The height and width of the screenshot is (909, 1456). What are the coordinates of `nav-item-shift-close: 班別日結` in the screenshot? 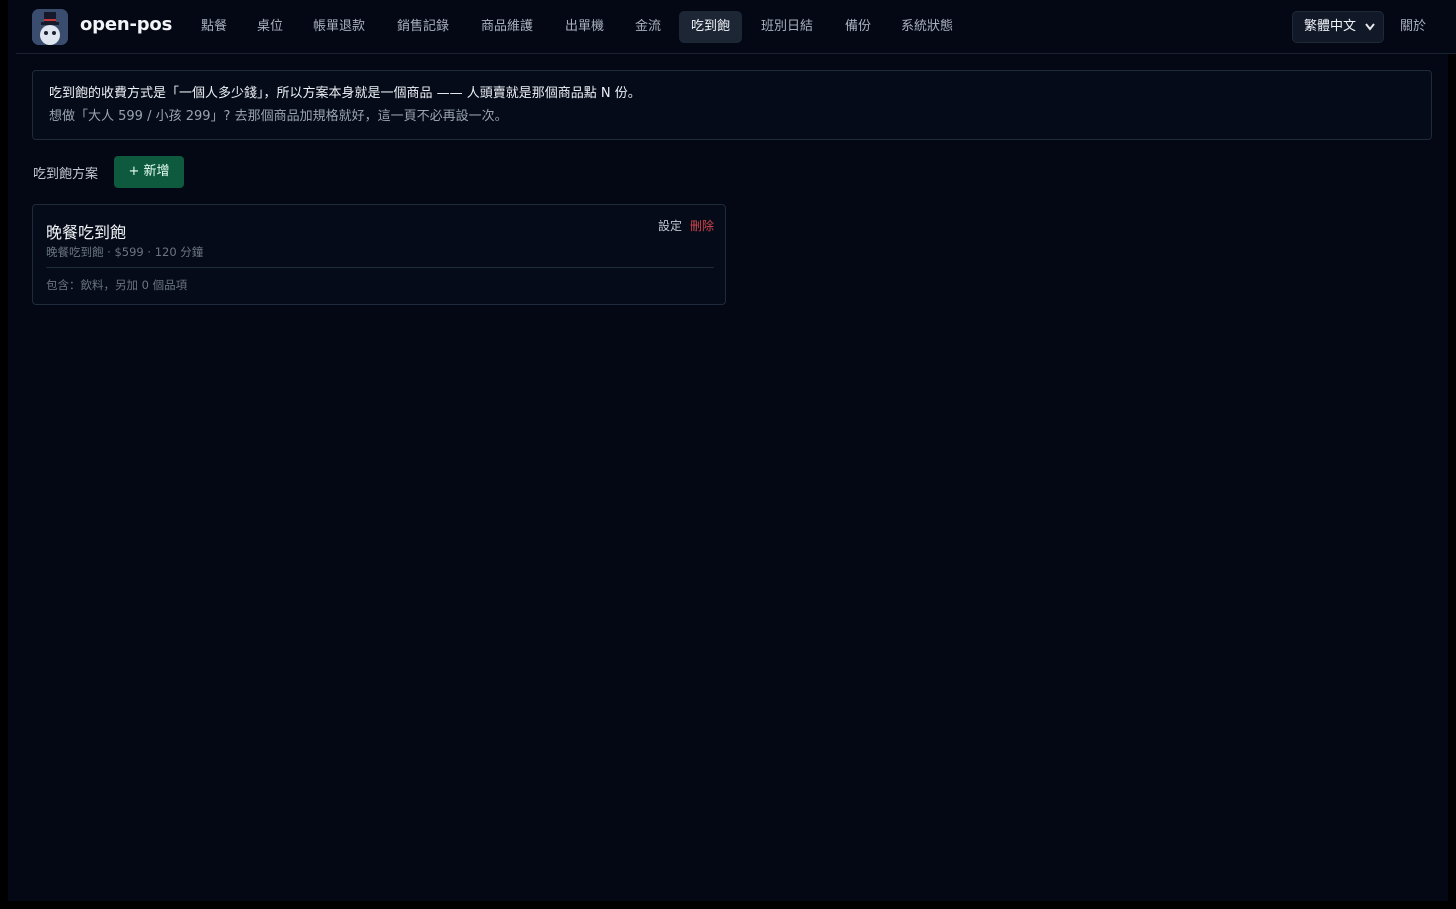 It's located at (787, 27).